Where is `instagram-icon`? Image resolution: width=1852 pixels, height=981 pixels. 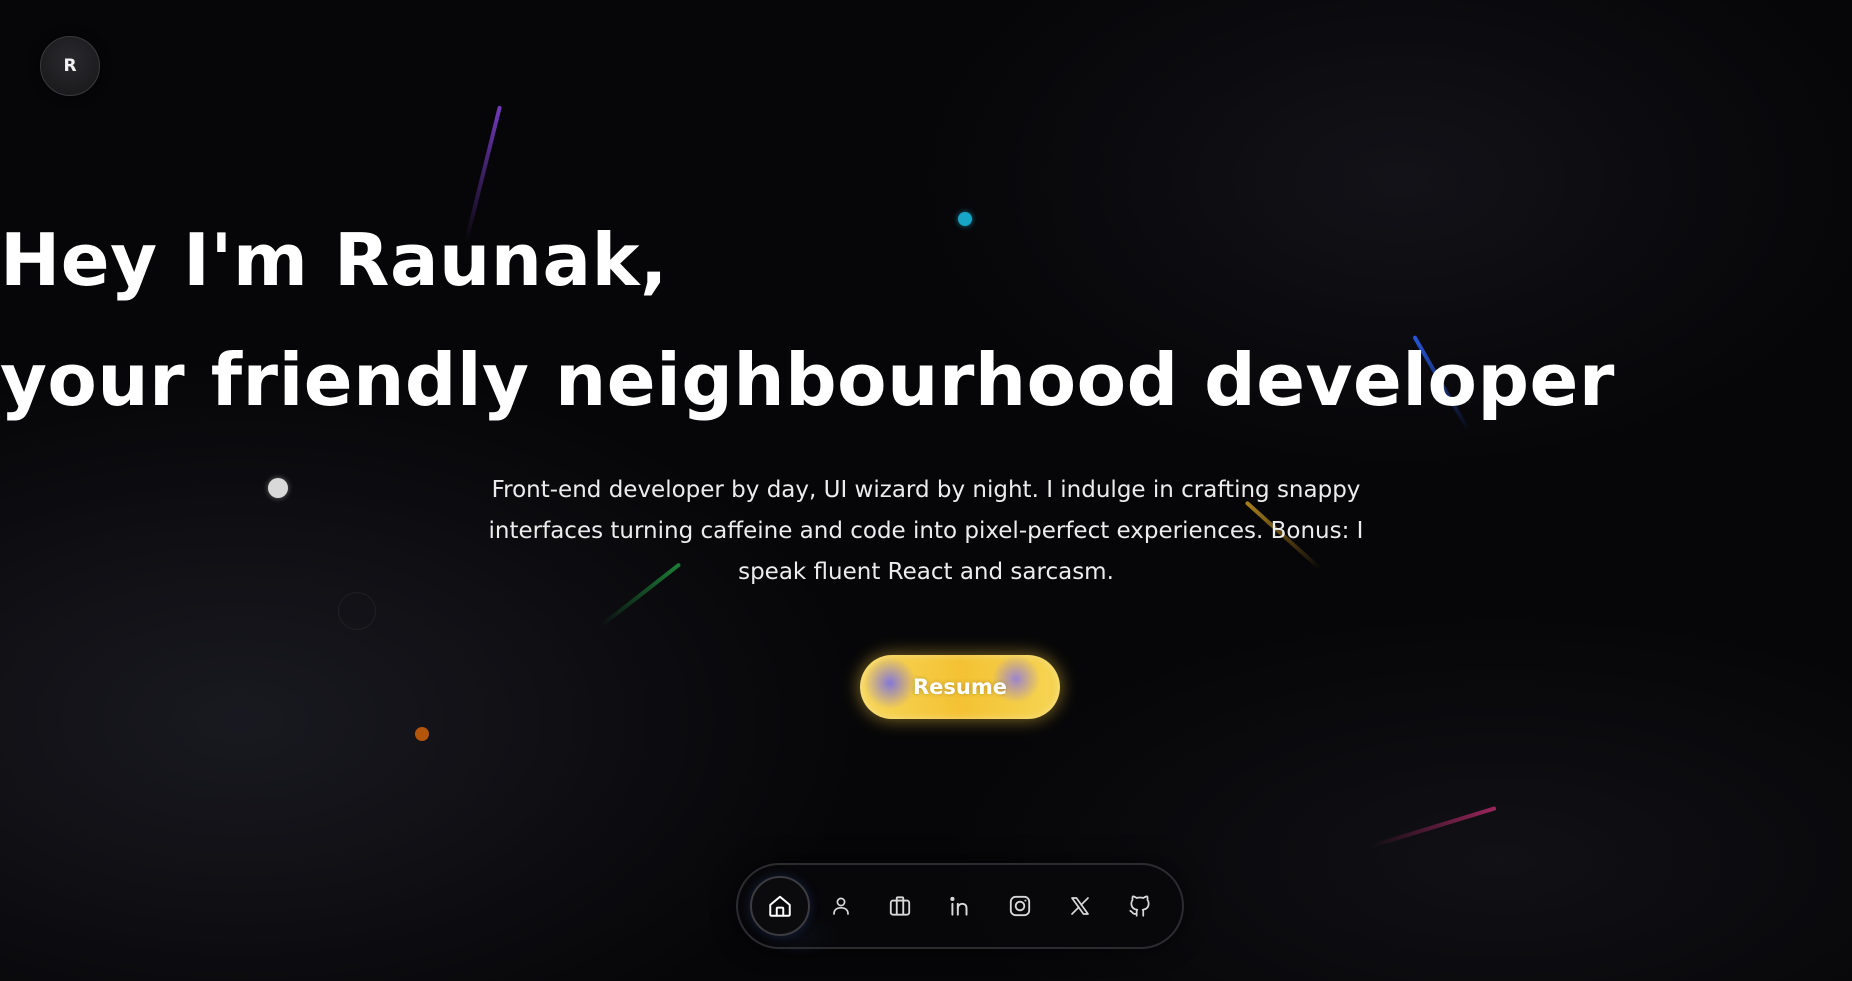 instagram-icon is located at coordinates (1020, 906).